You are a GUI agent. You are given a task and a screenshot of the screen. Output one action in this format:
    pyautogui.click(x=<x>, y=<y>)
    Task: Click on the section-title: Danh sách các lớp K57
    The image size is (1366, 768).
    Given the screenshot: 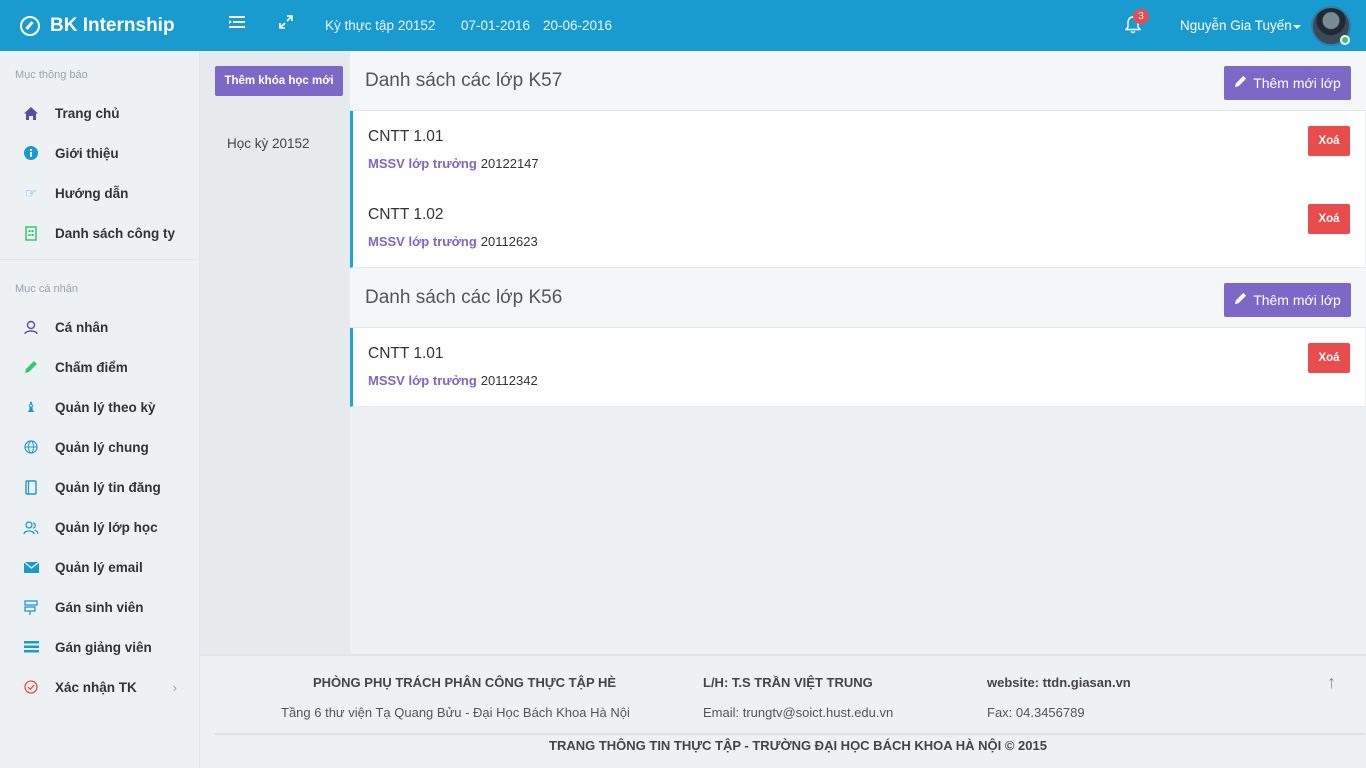 What is the action you would take?
    pyautogui.click(x=464, y=80)
    